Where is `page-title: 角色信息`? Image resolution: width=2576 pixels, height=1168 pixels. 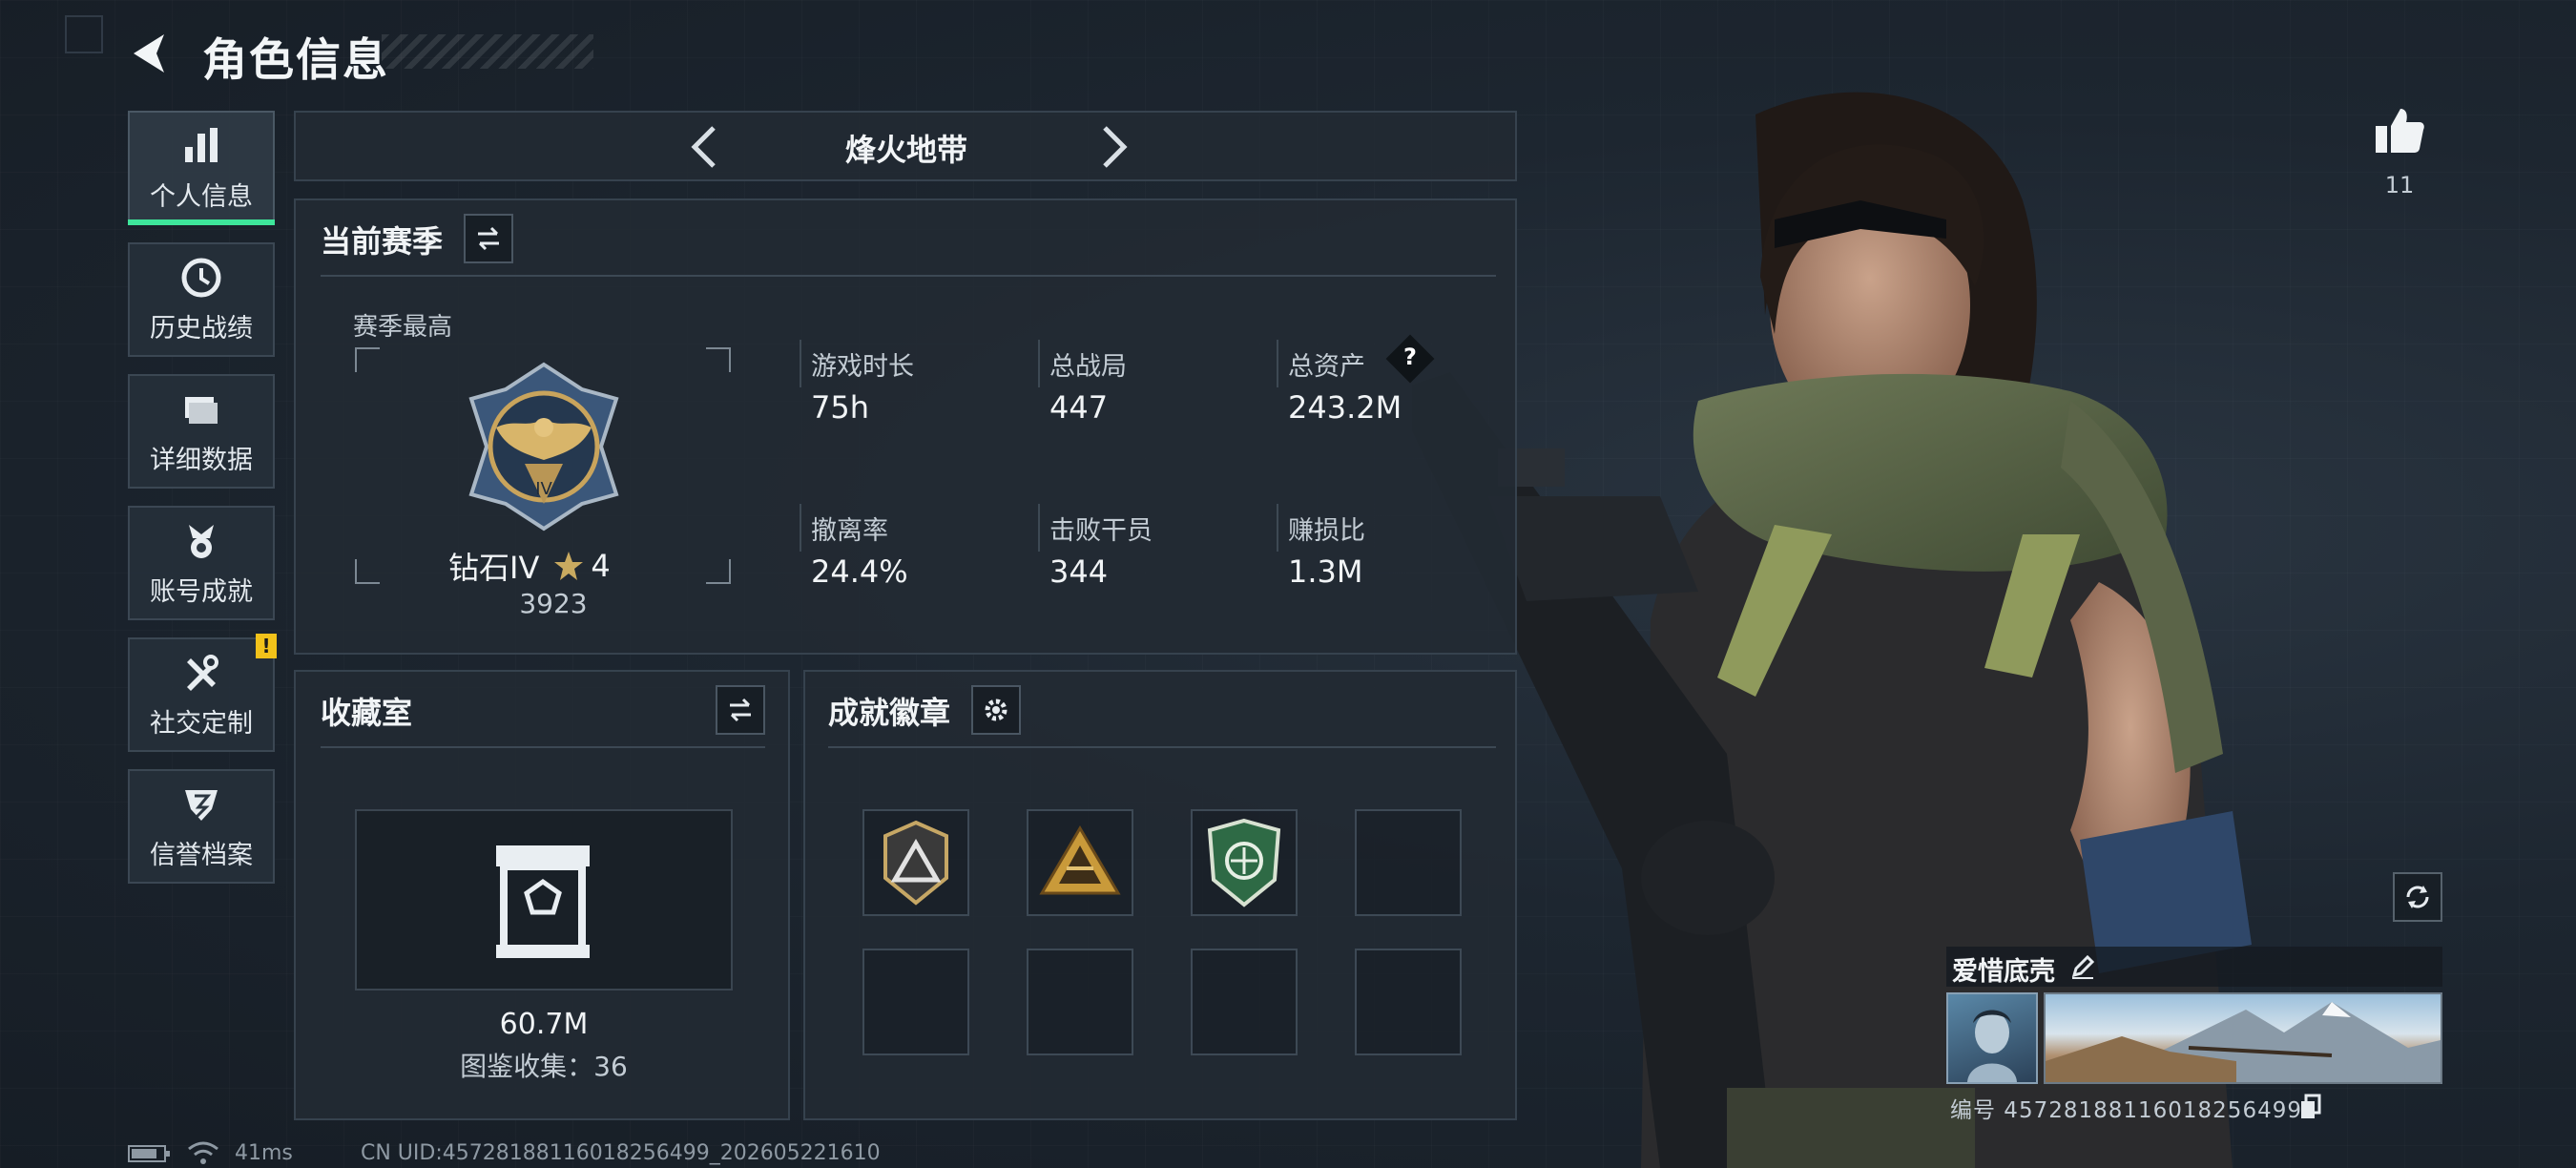
page-title: 角色信息 is located at coordinates (295, 60).